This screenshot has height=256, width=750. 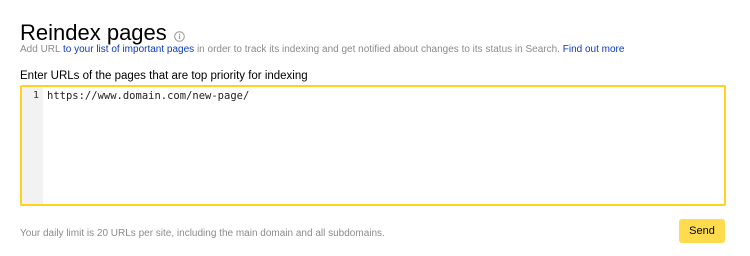 What do you see at coordinates (32, 145) in the screenshot?
I see `line-number-gutter: 1` at bounding box center [32, 145].